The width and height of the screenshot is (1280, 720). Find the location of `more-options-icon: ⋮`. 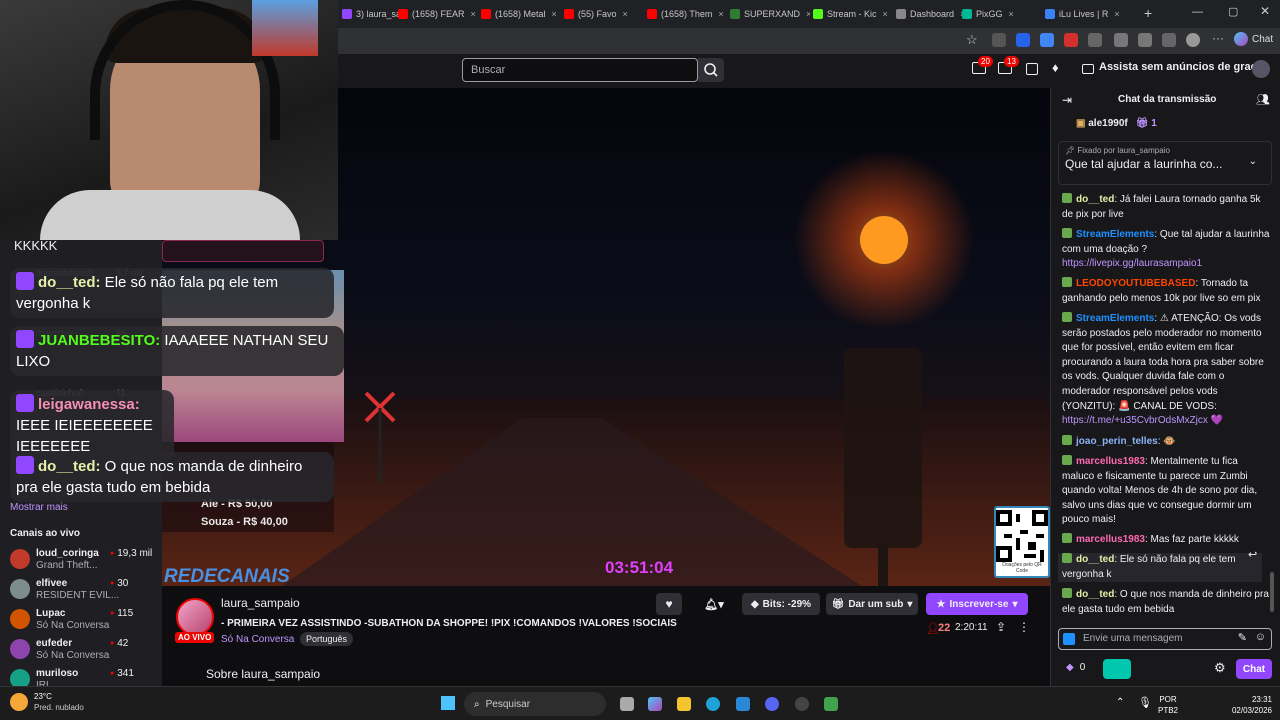

more-options-icon: ⋮ is located at coordinates (1024, 627).